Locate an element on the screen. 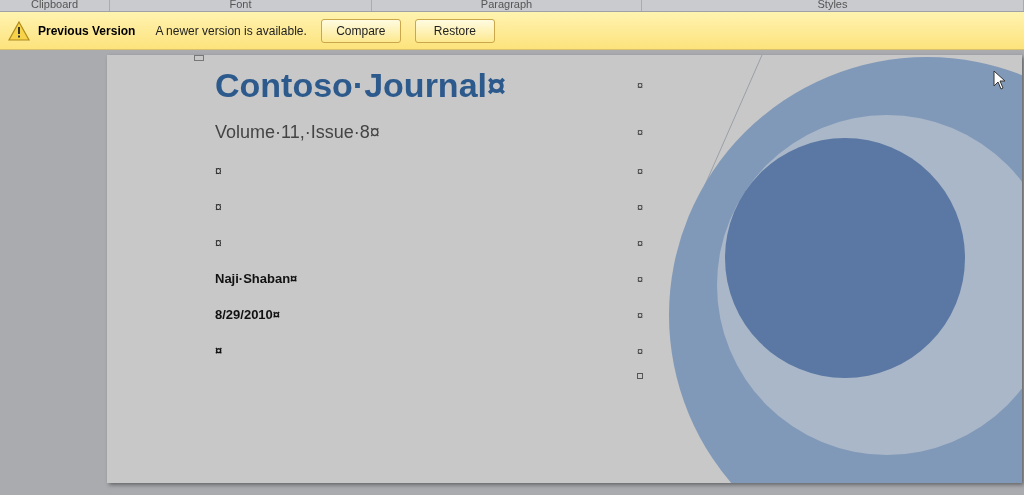 This screenshot has height=495, width=1024. document-title: Contoso·Journal¤ is located at coordinates (360, 84).